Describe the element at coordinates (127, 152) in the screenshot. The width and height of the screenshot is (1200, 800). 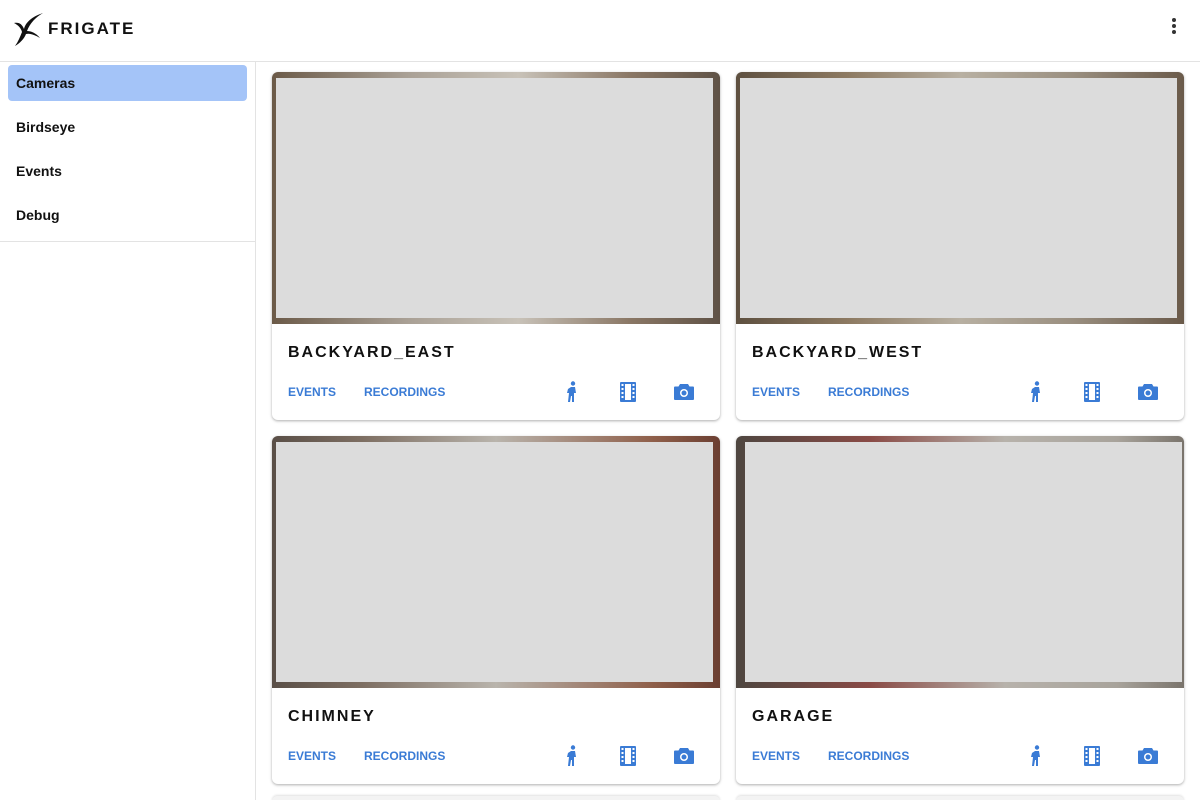
I see `sidebar-nav: Cameras Birdseye Events Debug` at that location.